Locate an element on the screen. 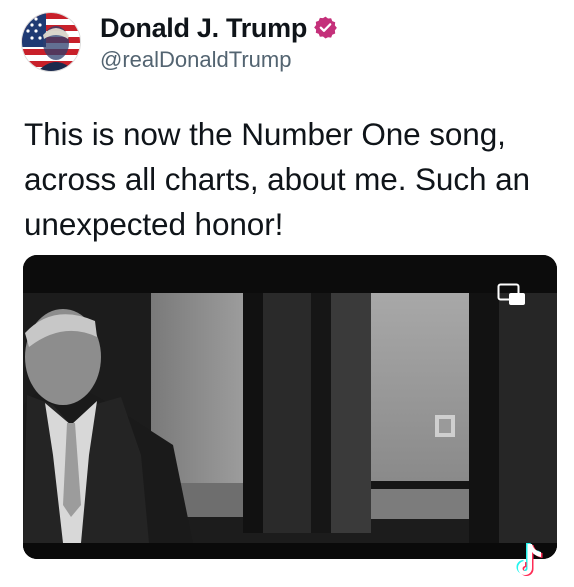 The image size is (574, 587). author-names: Donald J. Trump @realDonaldTrump is located at coordinates (219, 42).